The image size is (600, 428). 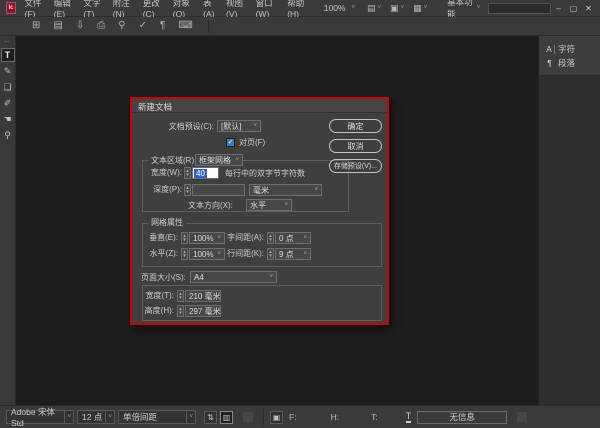 What do you see at coordinates (65, 9) in the screenshot?
I see `menu-edit: 编辑(E)` at bounding box center [65, 9].